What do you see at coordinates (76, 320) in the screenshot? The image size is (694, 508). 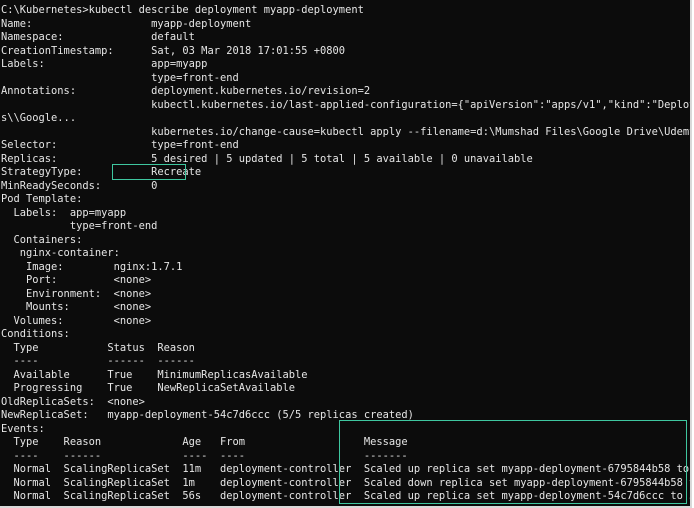 I see `output-volumes: Volumes: <none>` at bounding box center [76, 320].